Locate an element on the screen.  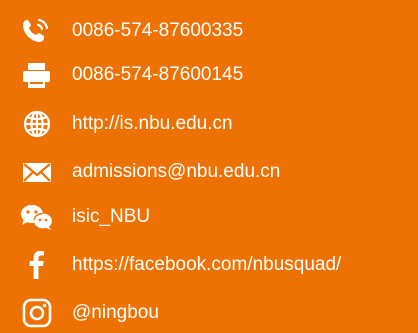
globe-icon is located at coordinates (37, 124).